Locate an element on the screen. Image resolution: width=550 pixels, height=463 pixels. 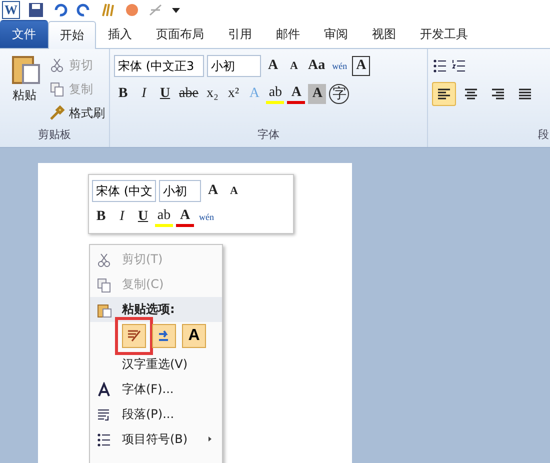
submenu-arrow-icon is located at coordinates (210, 438).